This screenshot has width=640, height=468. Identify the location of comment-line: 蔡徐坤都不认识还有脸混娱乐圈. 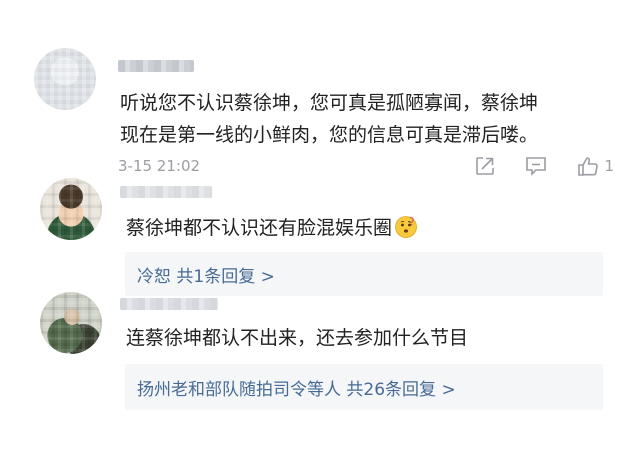
(259, 228).